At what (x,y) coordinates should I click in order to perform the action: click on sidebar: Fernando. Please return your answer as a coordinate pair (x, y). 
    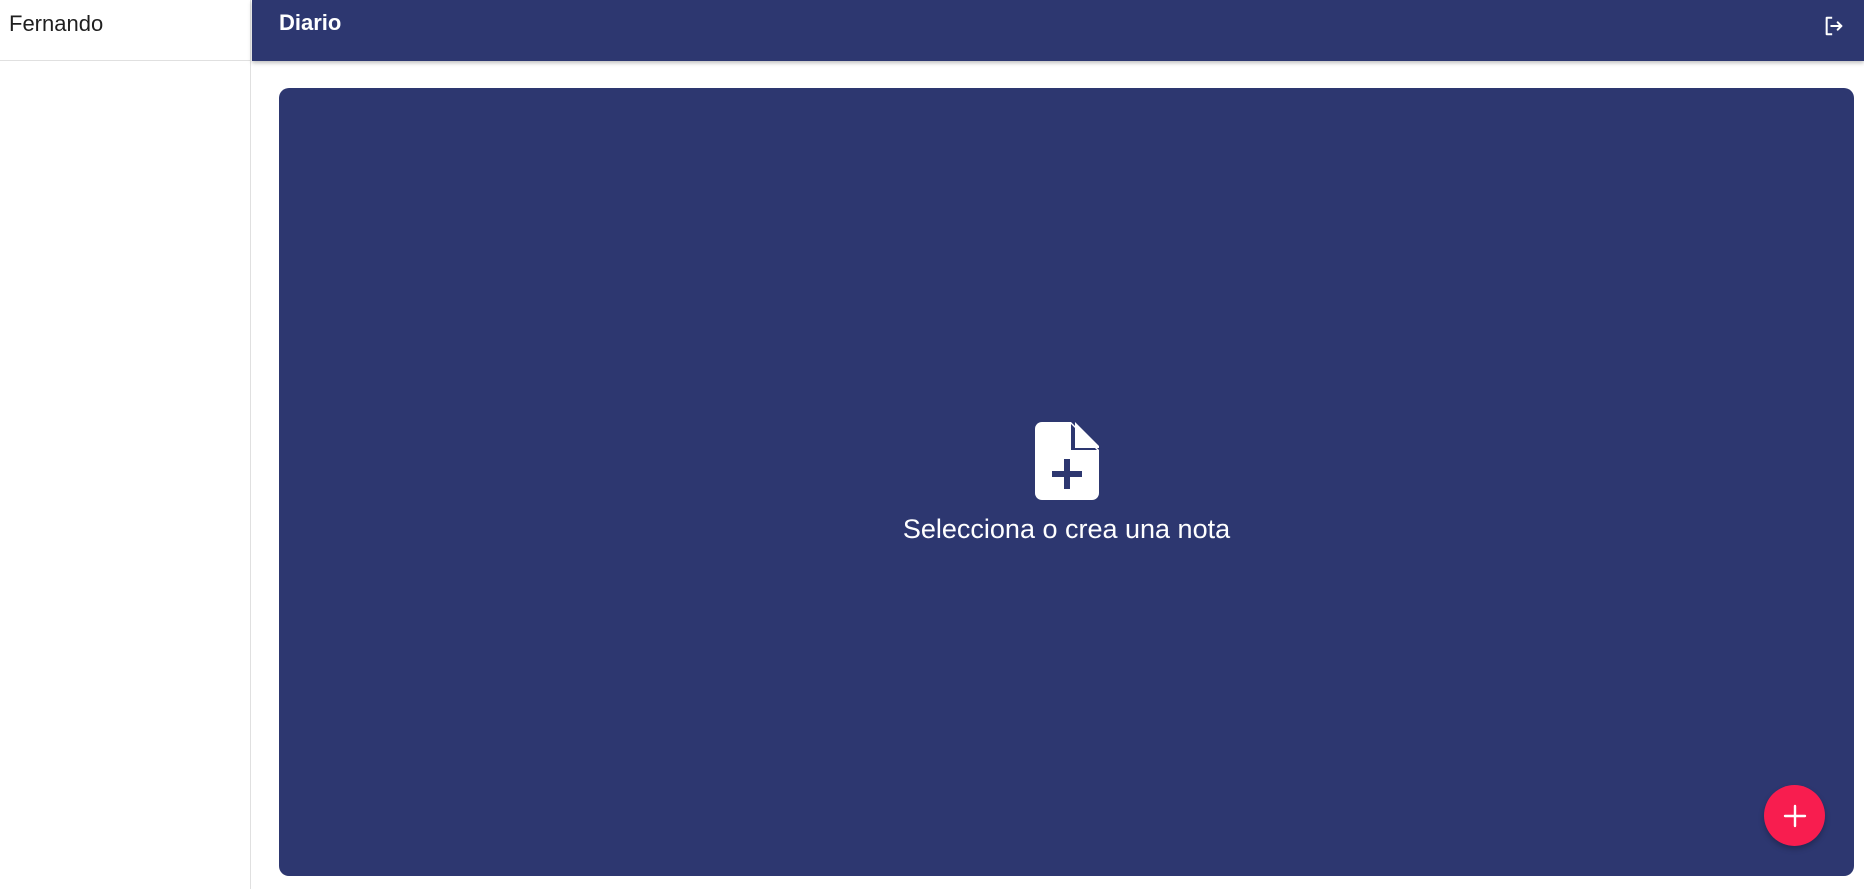
    Looking at the image, I should click on (125, 444).